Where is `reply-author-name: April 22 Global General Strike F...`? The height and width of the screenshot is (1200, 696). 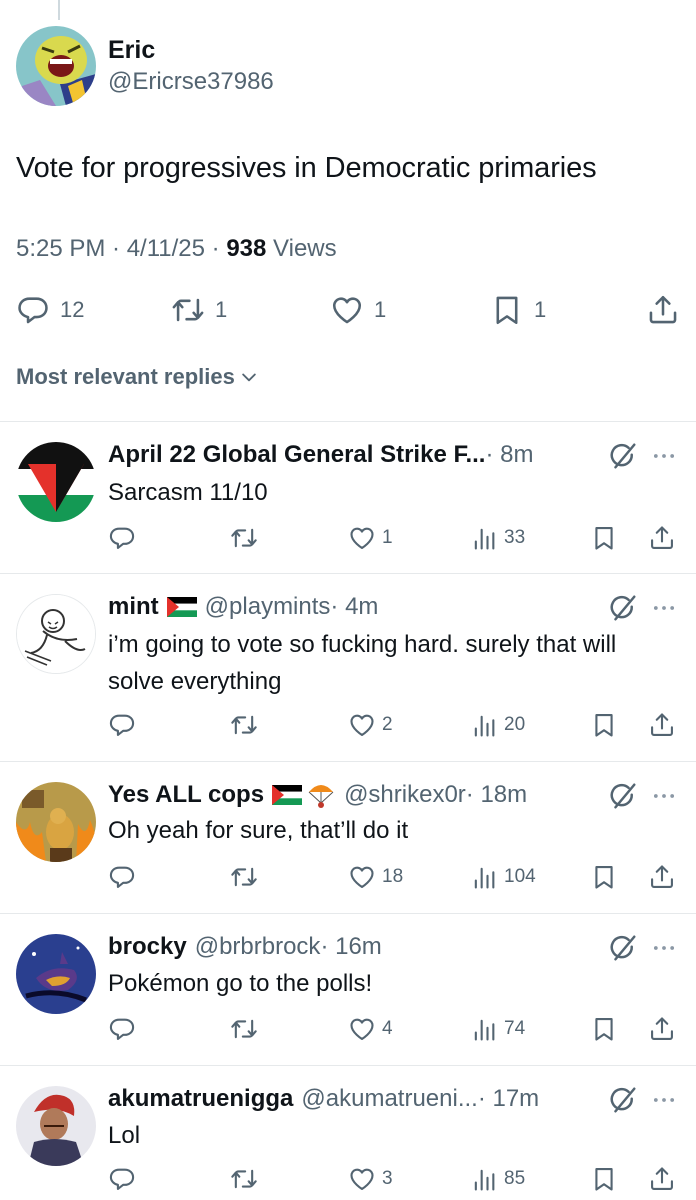 reply-author-name: April 22 Global General Strike F... is located at coordinates (296, 455).